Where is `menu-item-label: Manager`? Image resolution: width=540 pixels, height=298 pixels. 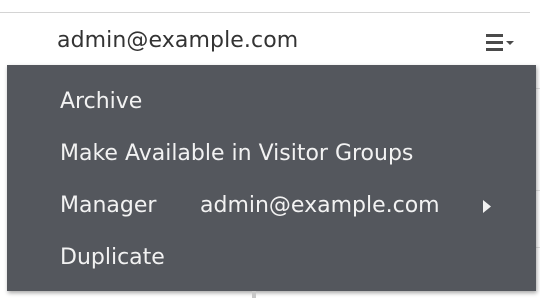 menu-item-label: Manager is located at coordinates (108, 205).